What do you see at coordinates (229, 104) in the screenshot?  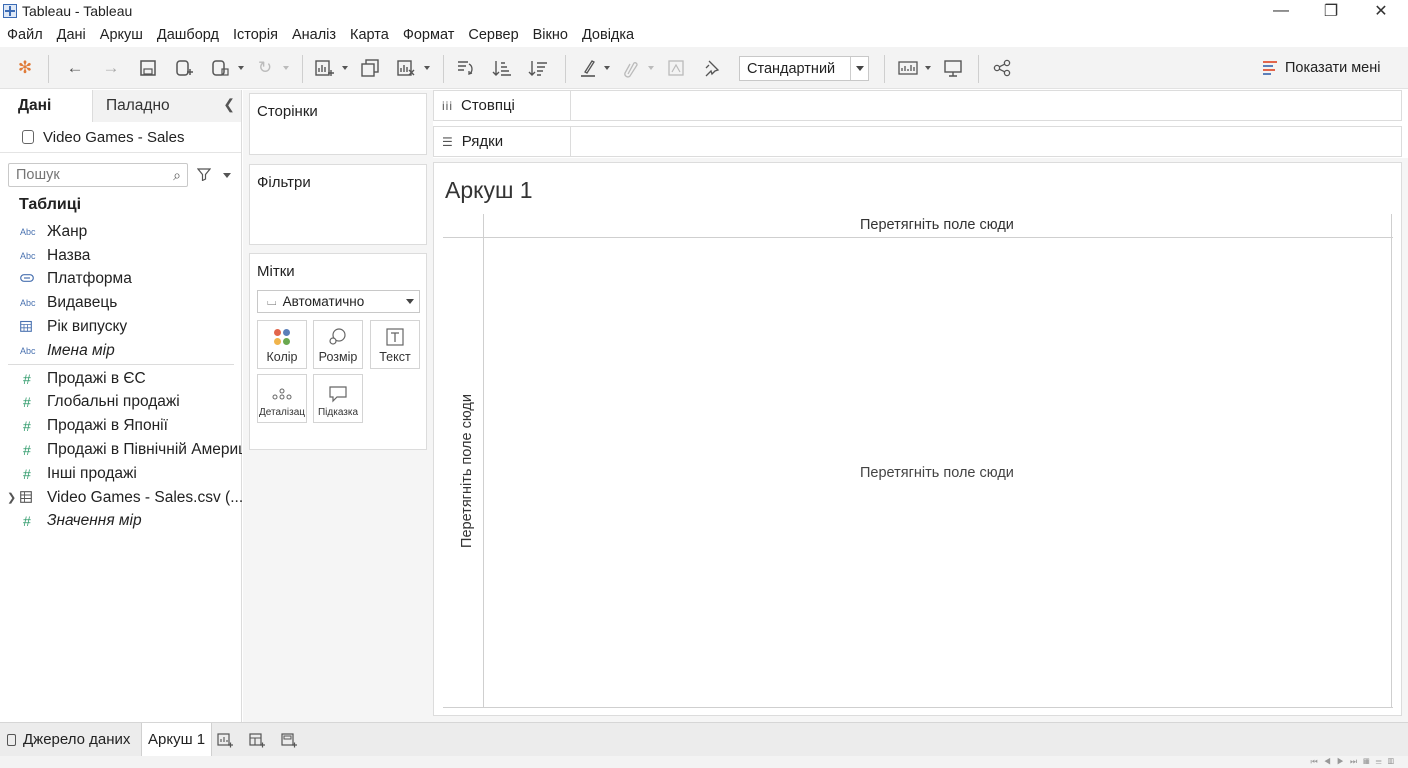 I see `collapse-pane-icon: ❮` at bounding box center [229, 104].